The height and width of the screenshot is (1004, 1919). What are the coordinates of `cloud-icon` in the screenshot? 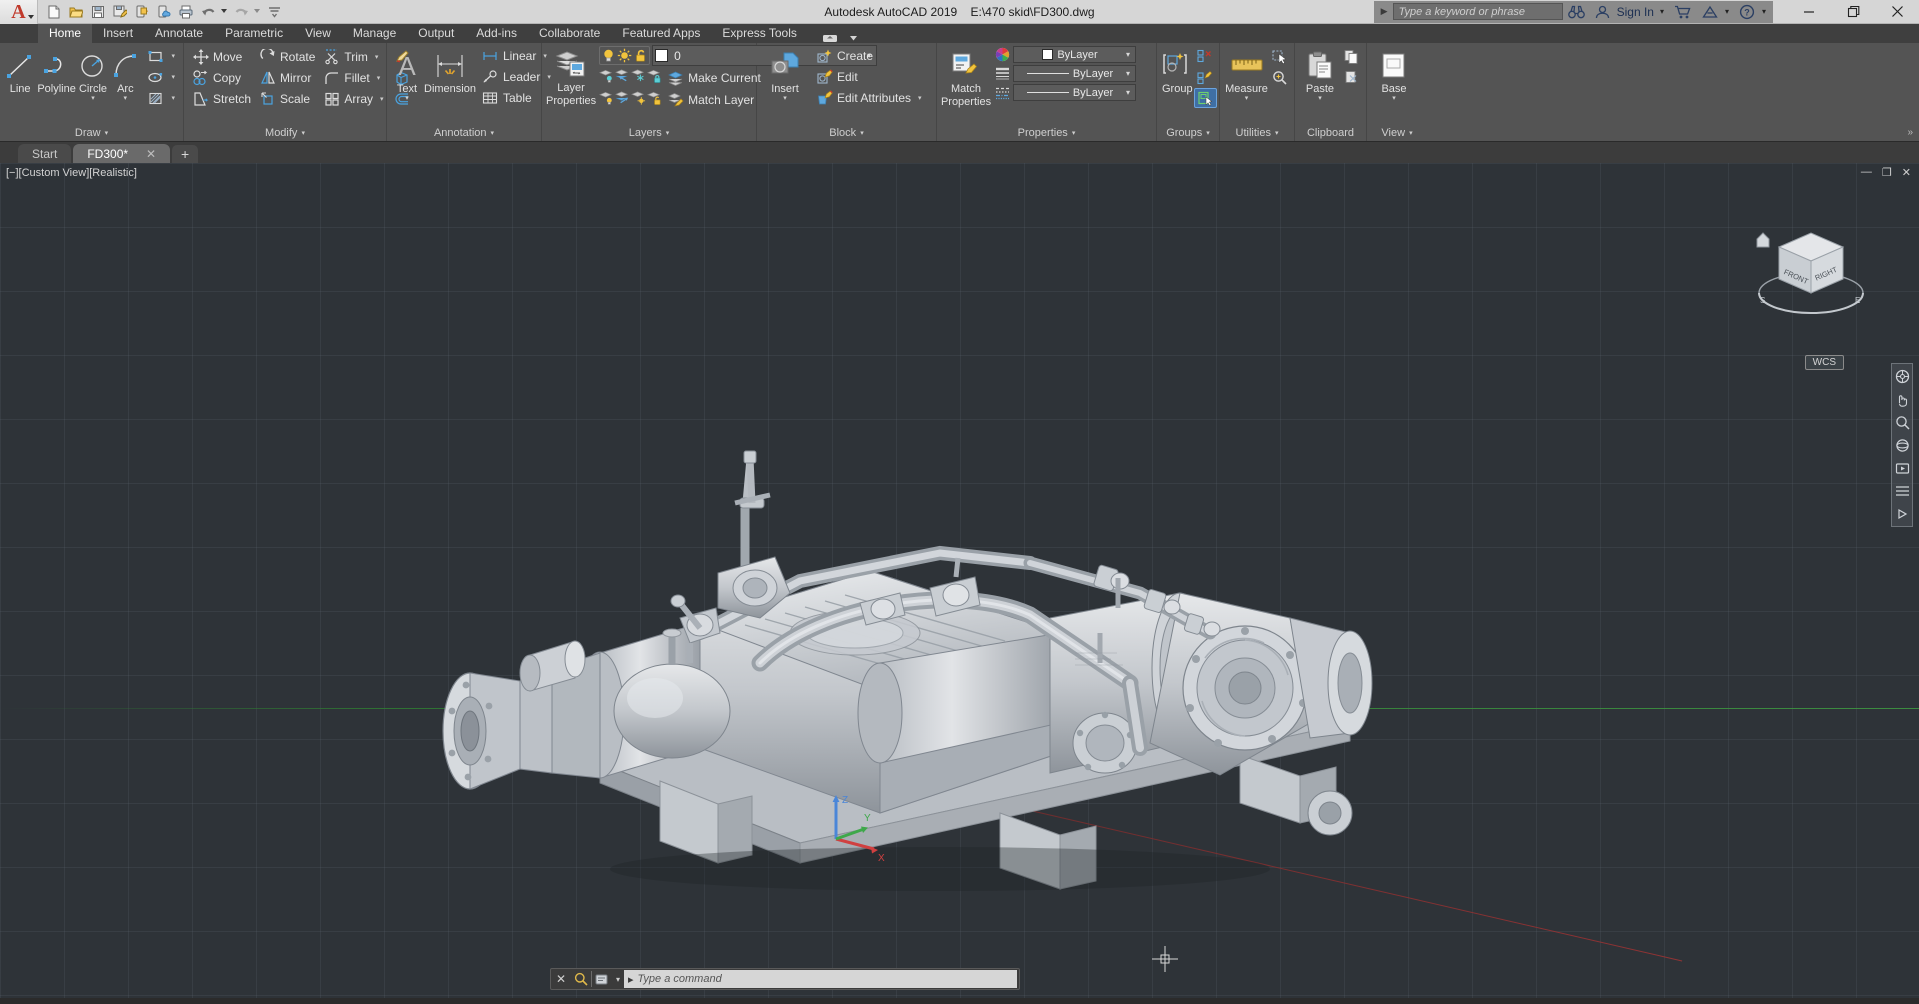 It's located at (164, 12).